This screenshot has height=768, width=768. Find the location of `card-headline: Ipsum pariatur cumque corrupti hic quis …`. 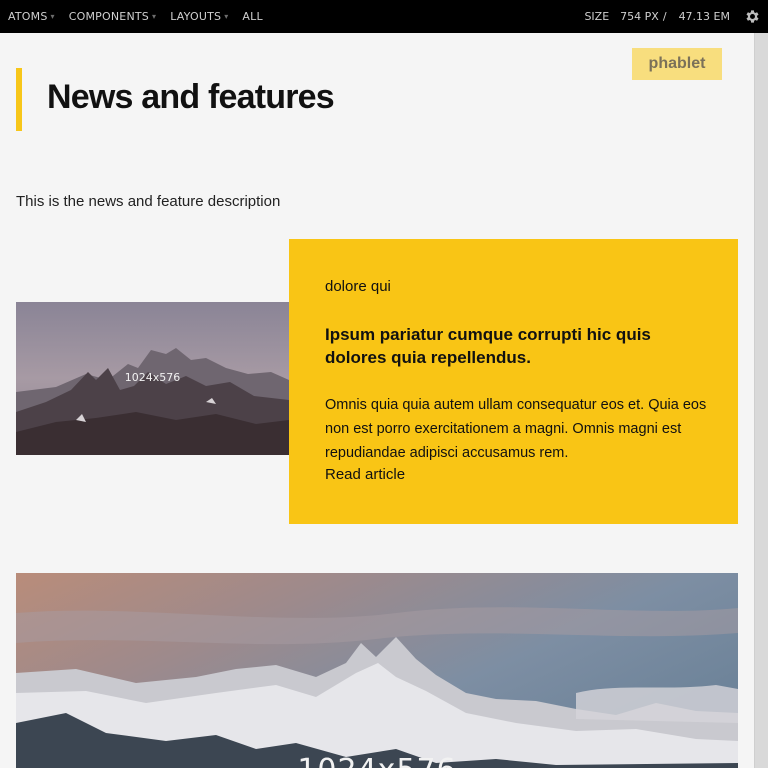

card-headline: Ipsum pariatur cumque corrupti hic quis … is located at coordinates (488, 346).